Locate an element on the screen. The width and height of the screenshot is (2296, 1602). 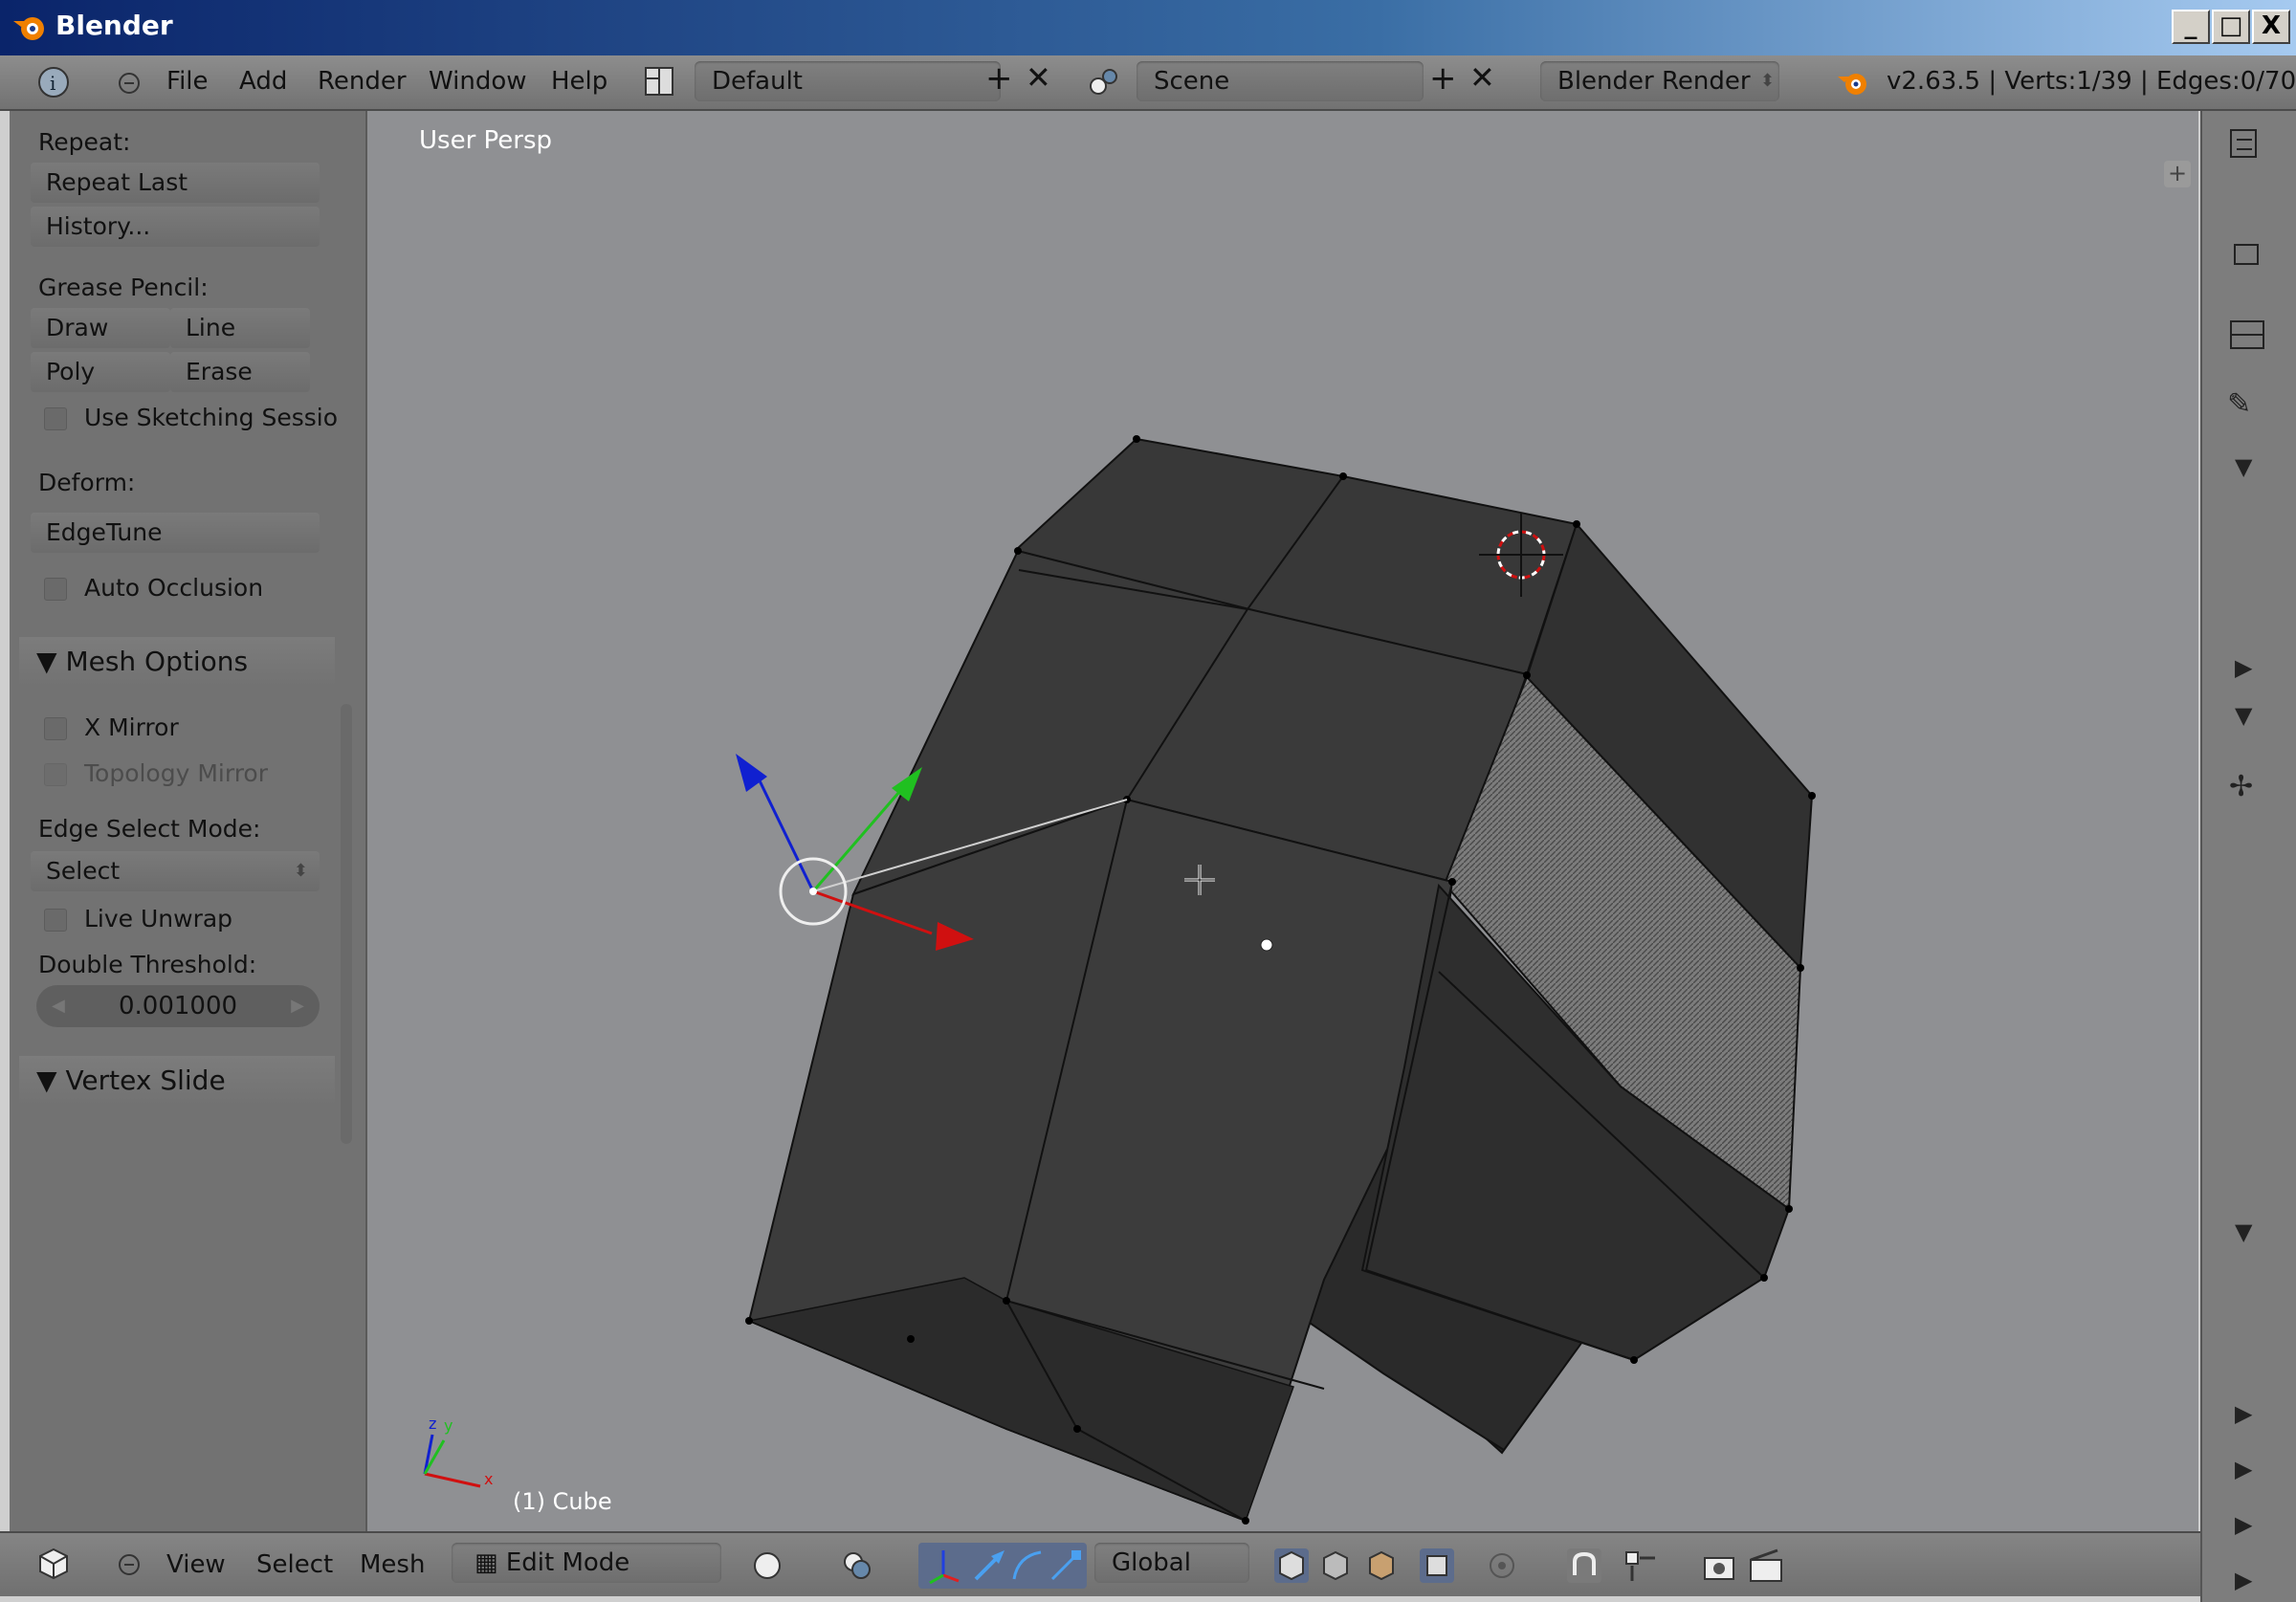
axis-label-x: x is located at coordinates (488, 1479).